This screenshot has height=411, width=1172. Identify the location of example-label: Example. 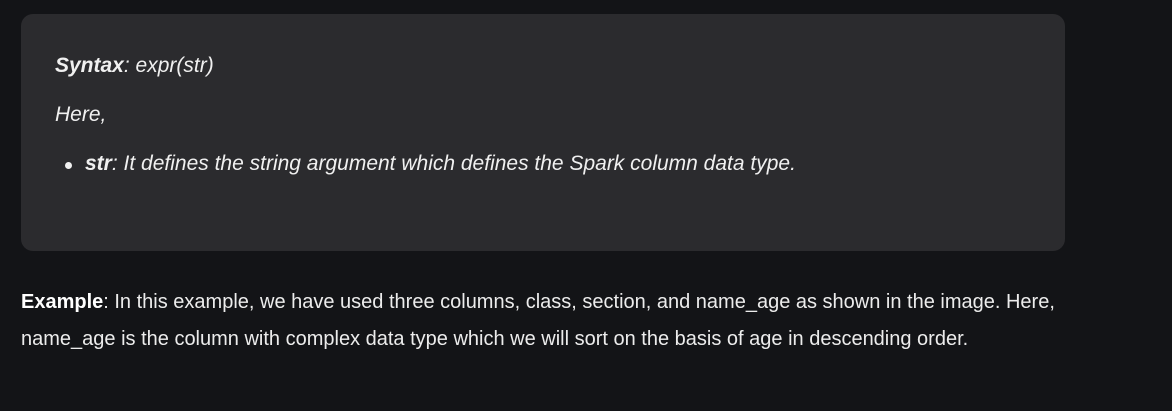
(62, 302).